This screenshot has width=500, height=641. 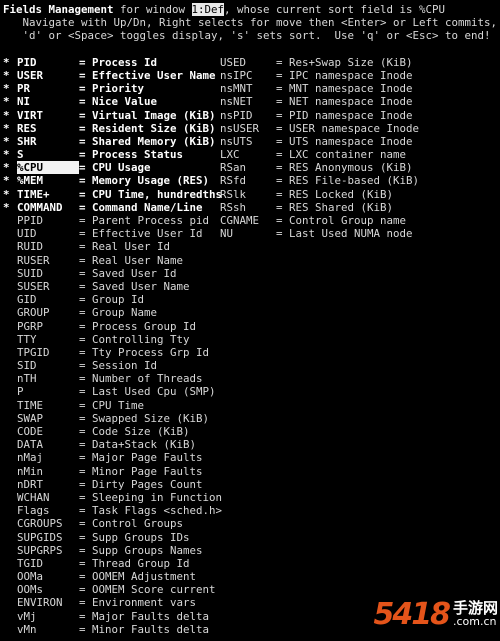 What do you see at coordinates (250, 273) in the screenshot?
I see `field-row: SUID = Saved User Id` at bounding box center [250, 273].